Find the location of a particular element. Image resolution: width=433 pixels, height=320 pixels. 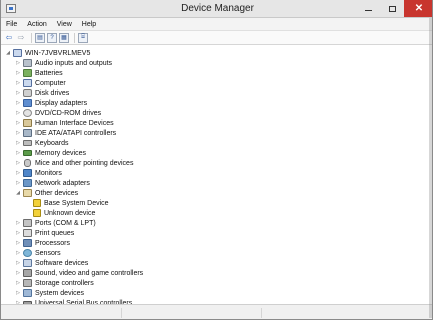

tree-item-label: System devices is located at coordinates (60, 293).